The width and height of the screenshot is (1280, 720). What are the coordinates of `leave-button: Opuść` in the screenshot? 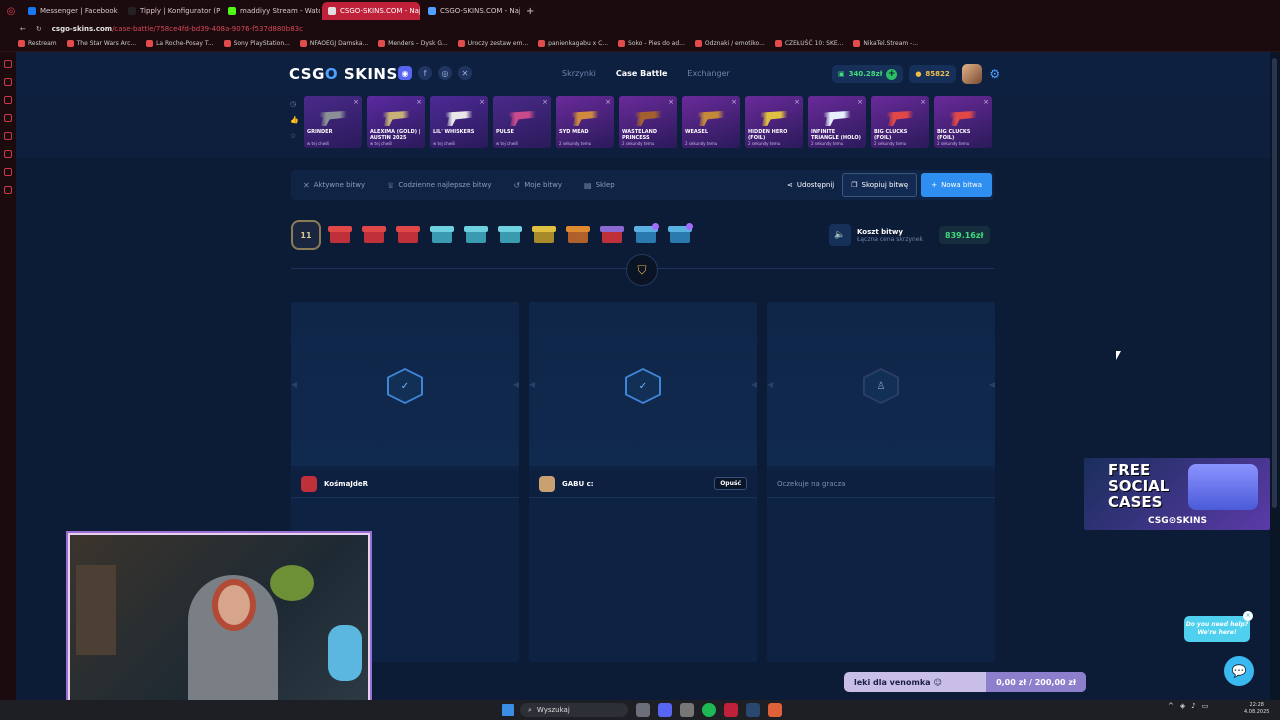 It's located at (730, 483).